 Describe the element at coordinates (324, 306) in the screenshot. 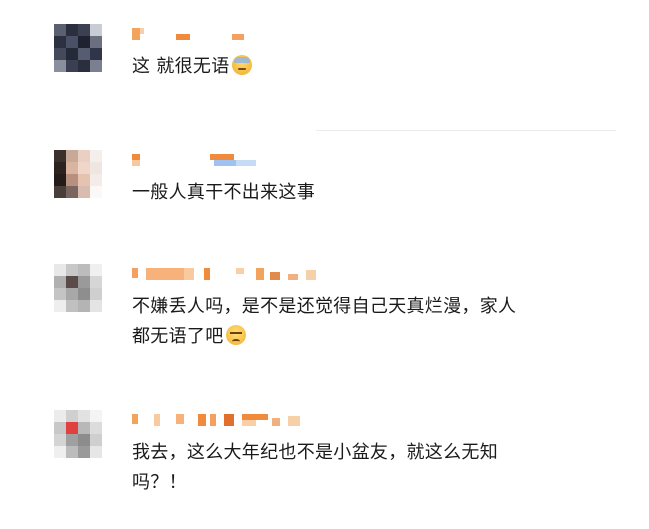

I see `comment-text-line: 不嫌丢人吗，是不是还觉得自己天真烂漫，家人` at that location.